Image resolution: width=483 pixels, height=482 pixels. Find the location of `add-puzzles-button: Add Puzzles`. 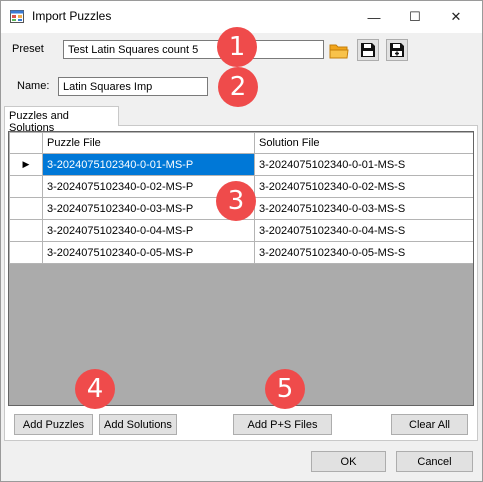

add-puzzles-button: Add Puzzles is located at coordinates (53, 424).